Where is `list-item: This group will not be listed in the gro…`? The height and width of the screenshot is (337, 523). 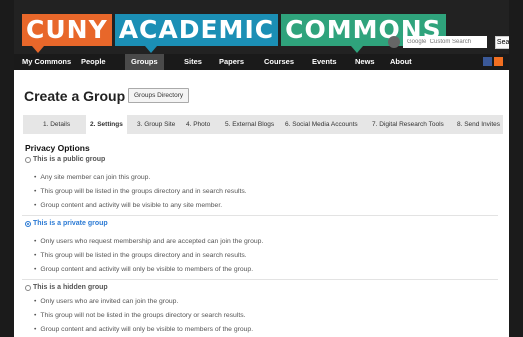 list-item: This group will not be listed in the gro… is located at coordinates (139, 315).